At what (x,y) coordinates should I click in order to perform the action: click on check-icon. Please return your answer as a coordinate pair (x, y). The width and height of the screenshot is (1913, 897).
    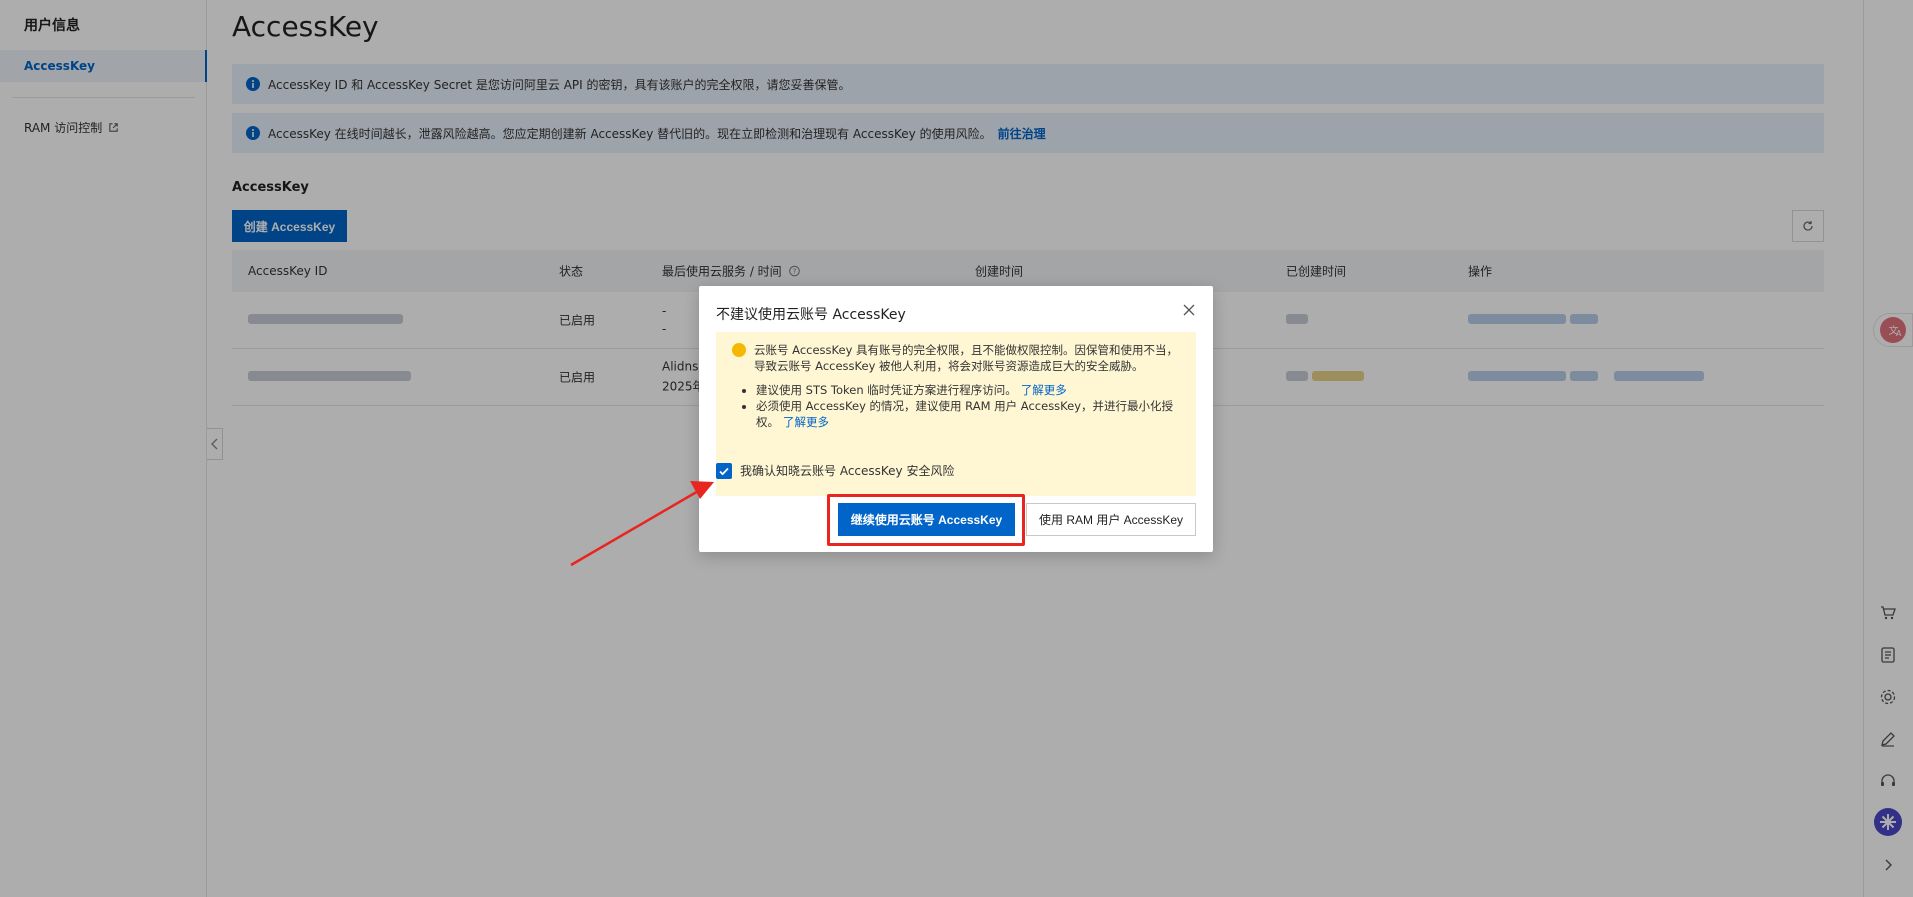
    Looking at the image, I should click on (724, 471).